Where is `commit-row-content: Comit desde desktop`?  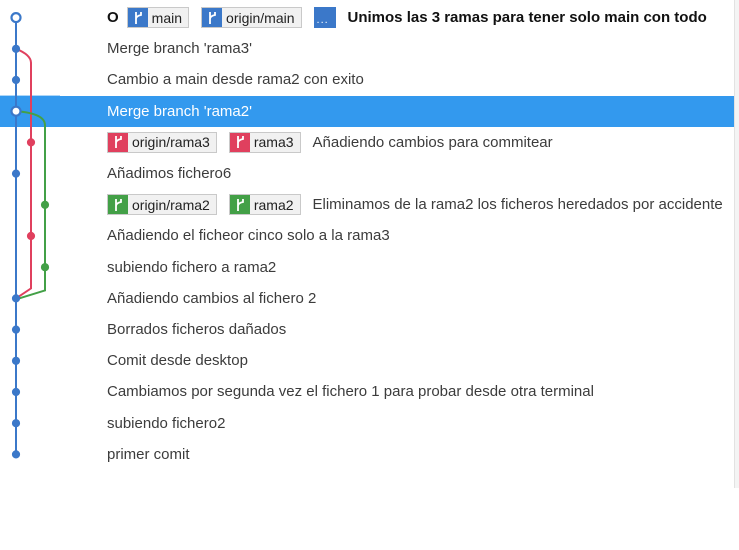
commit-row-content: Comit desde desktop is located at coordinates (177, 360).